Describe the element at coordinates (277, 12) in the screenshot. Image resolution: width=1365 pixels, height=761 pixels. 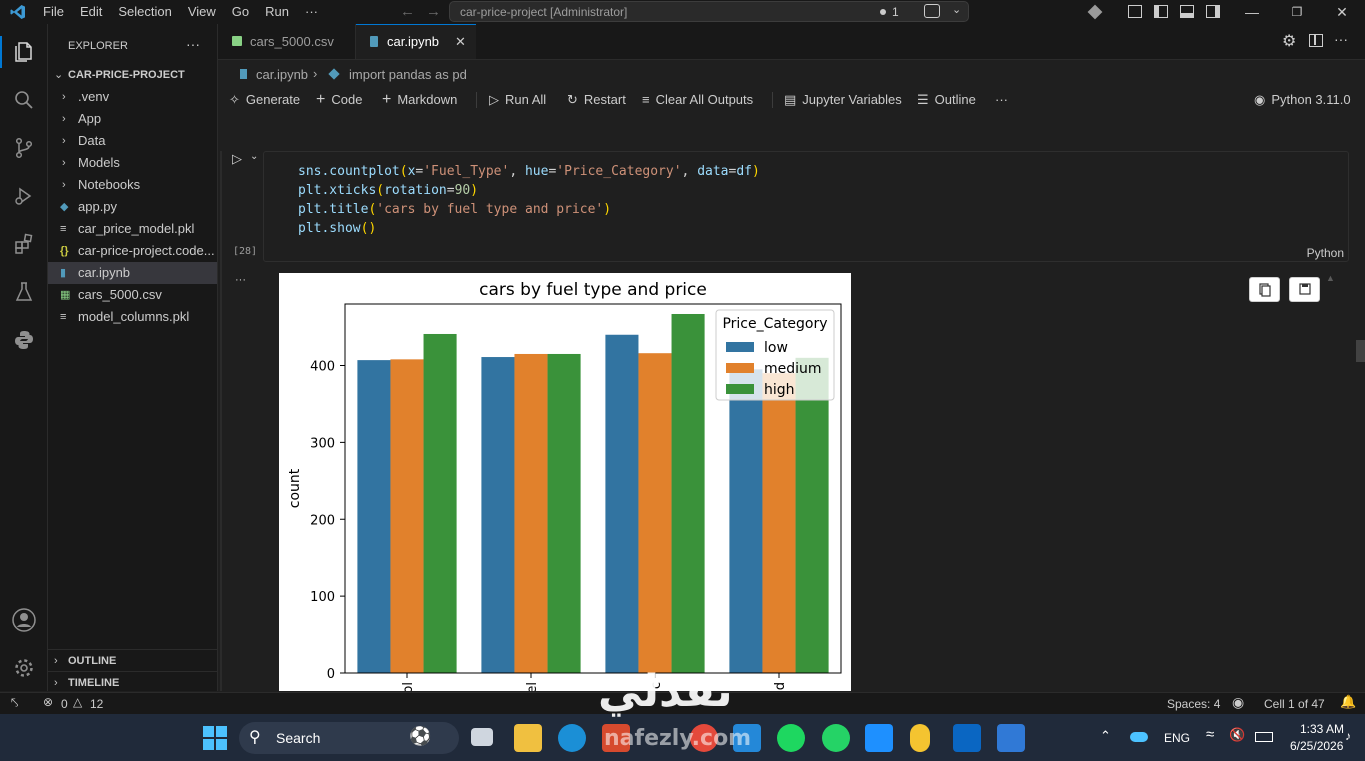
I see `menu-run: Run` at that location.